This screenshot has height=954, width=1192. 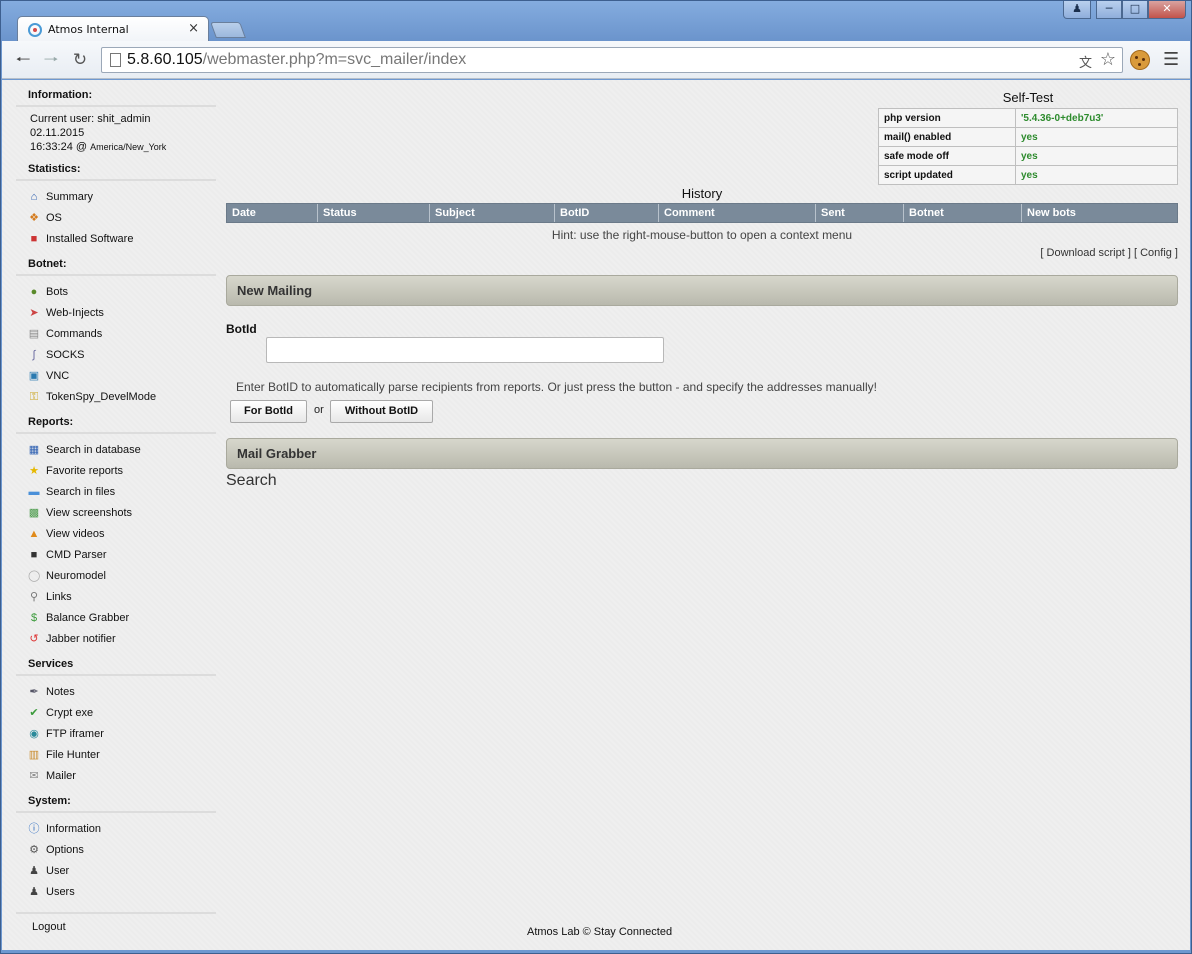 I want to click on browser-tab: Atmos Internal ×, so click(x=113, y=29).